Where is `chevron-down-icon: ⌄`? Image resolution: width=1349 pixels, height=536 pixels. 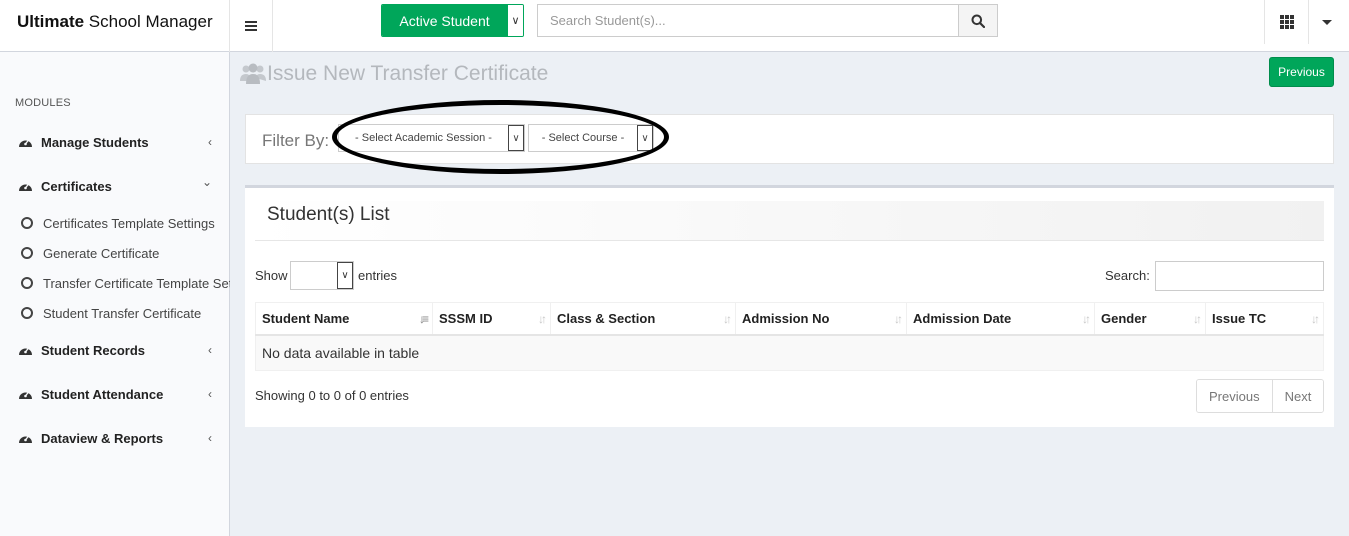
chevron-down-icon: ⌄ is located at coordinates (206, 182).